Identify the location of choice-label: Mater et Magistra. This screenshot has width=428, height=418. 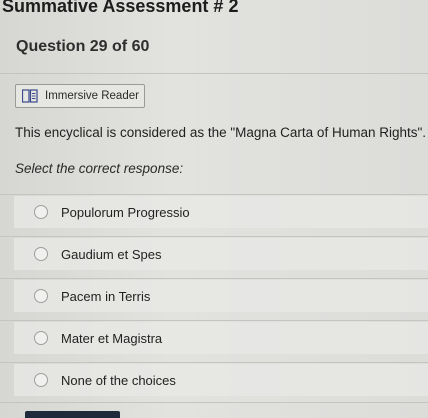
(112, 338).